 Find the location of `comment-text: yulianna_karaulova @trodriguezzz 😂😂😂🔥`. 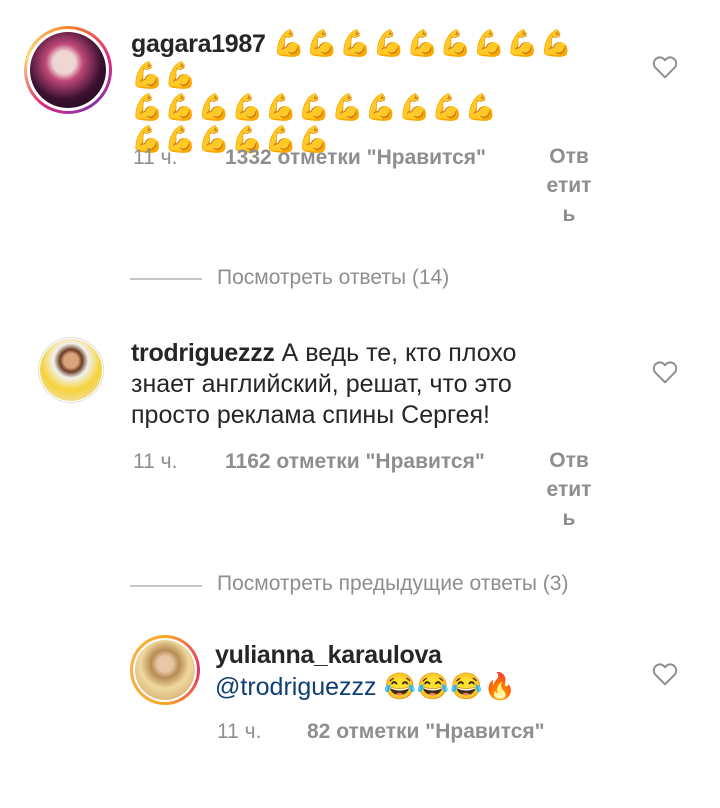

comment-text: yulianna_karaulova @trodriguezzz 😂😂😂🔥 is located at coordinates (425, 671).